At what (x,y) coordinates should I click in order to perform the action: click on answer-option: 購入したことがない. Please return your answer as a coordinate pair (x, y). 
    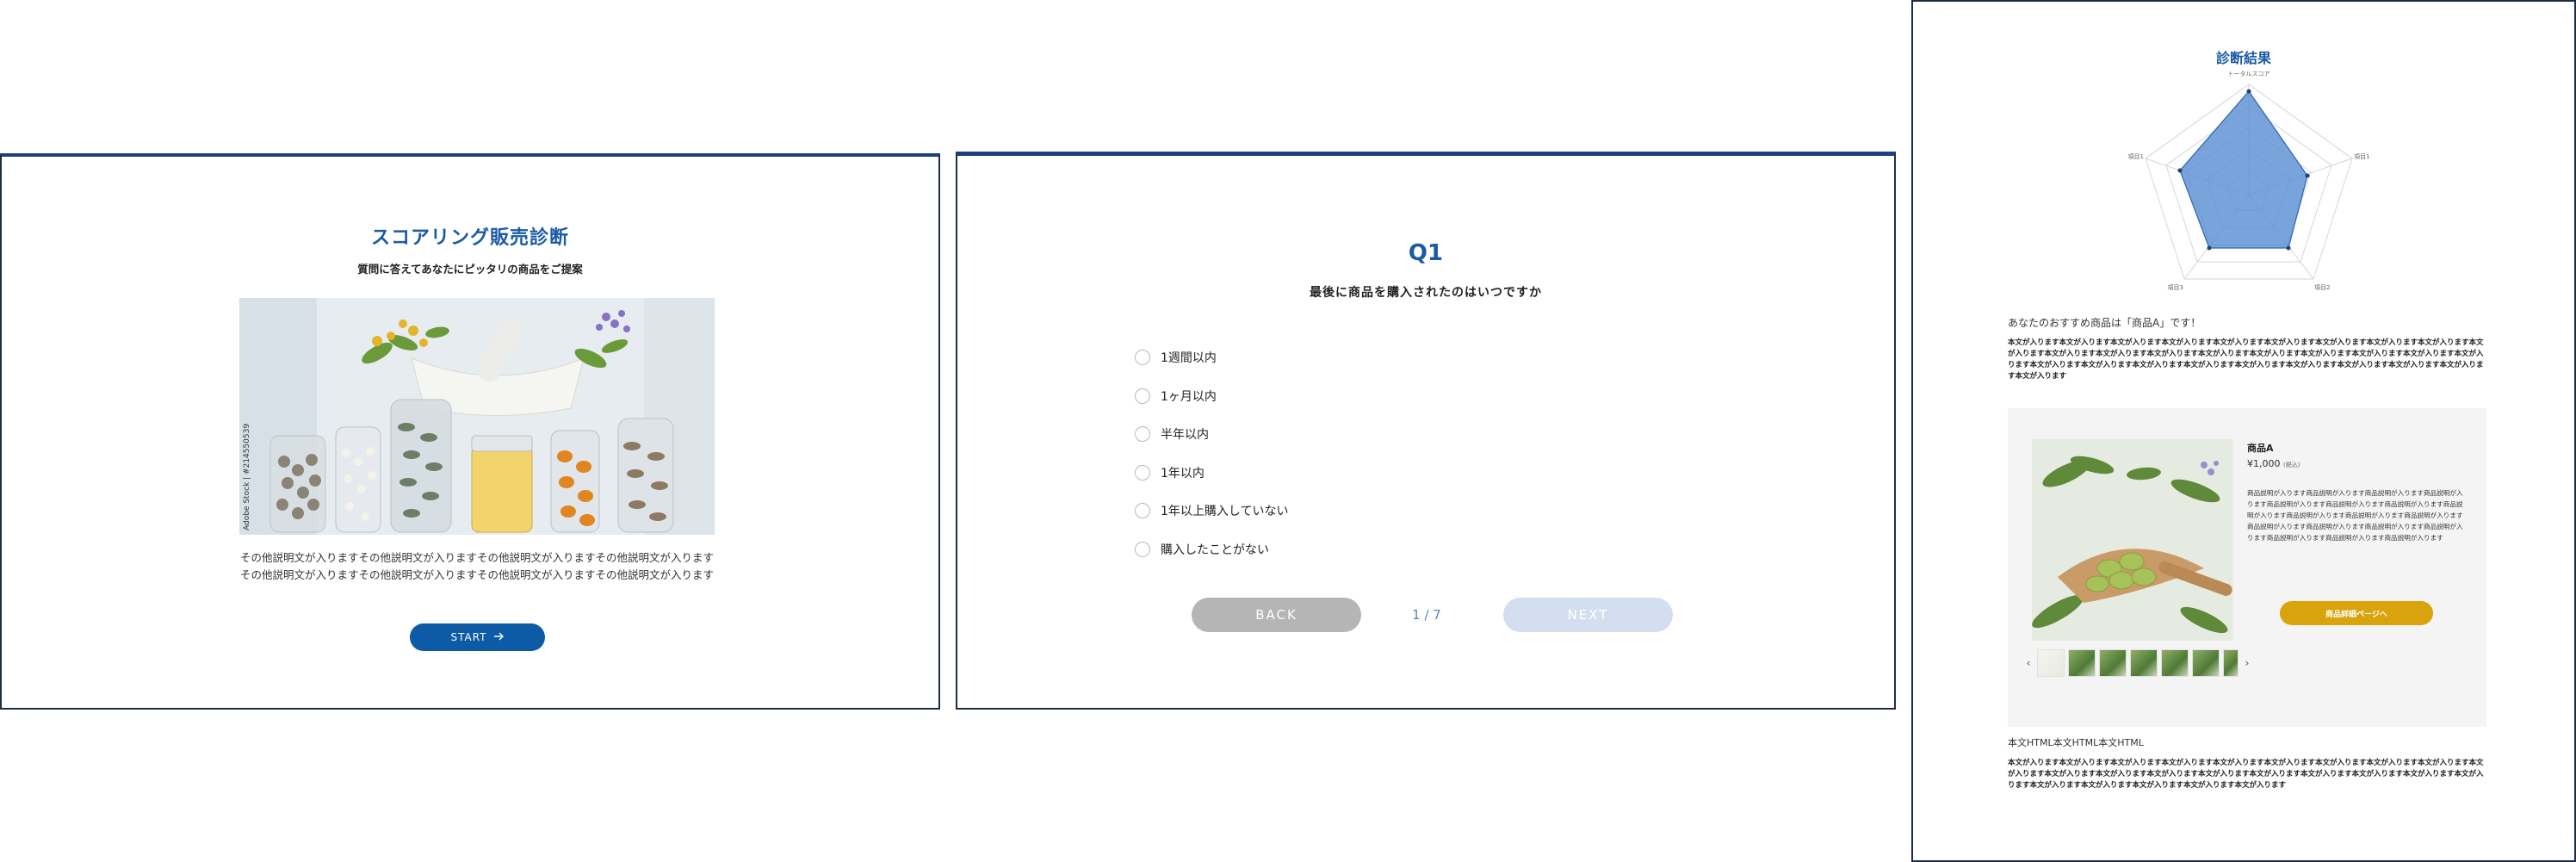
    Looking at the image, I should click on (1212, 549).